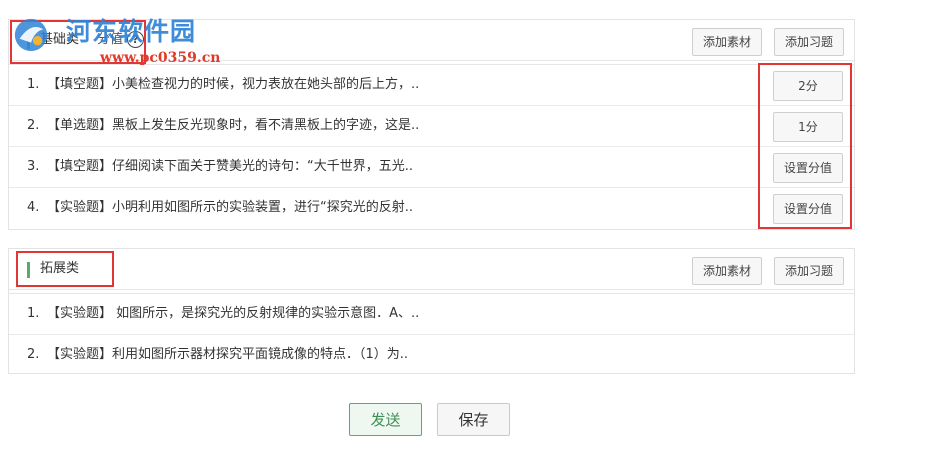 Image resolution: width=934 pixels, height=454 pixels. Describe the element at coordinates (431, 314) in the screenshot. I see `question-row: 1. 【实验题】 如图所示，是探究光的反射规律的实验示意图．A、..` at that location.